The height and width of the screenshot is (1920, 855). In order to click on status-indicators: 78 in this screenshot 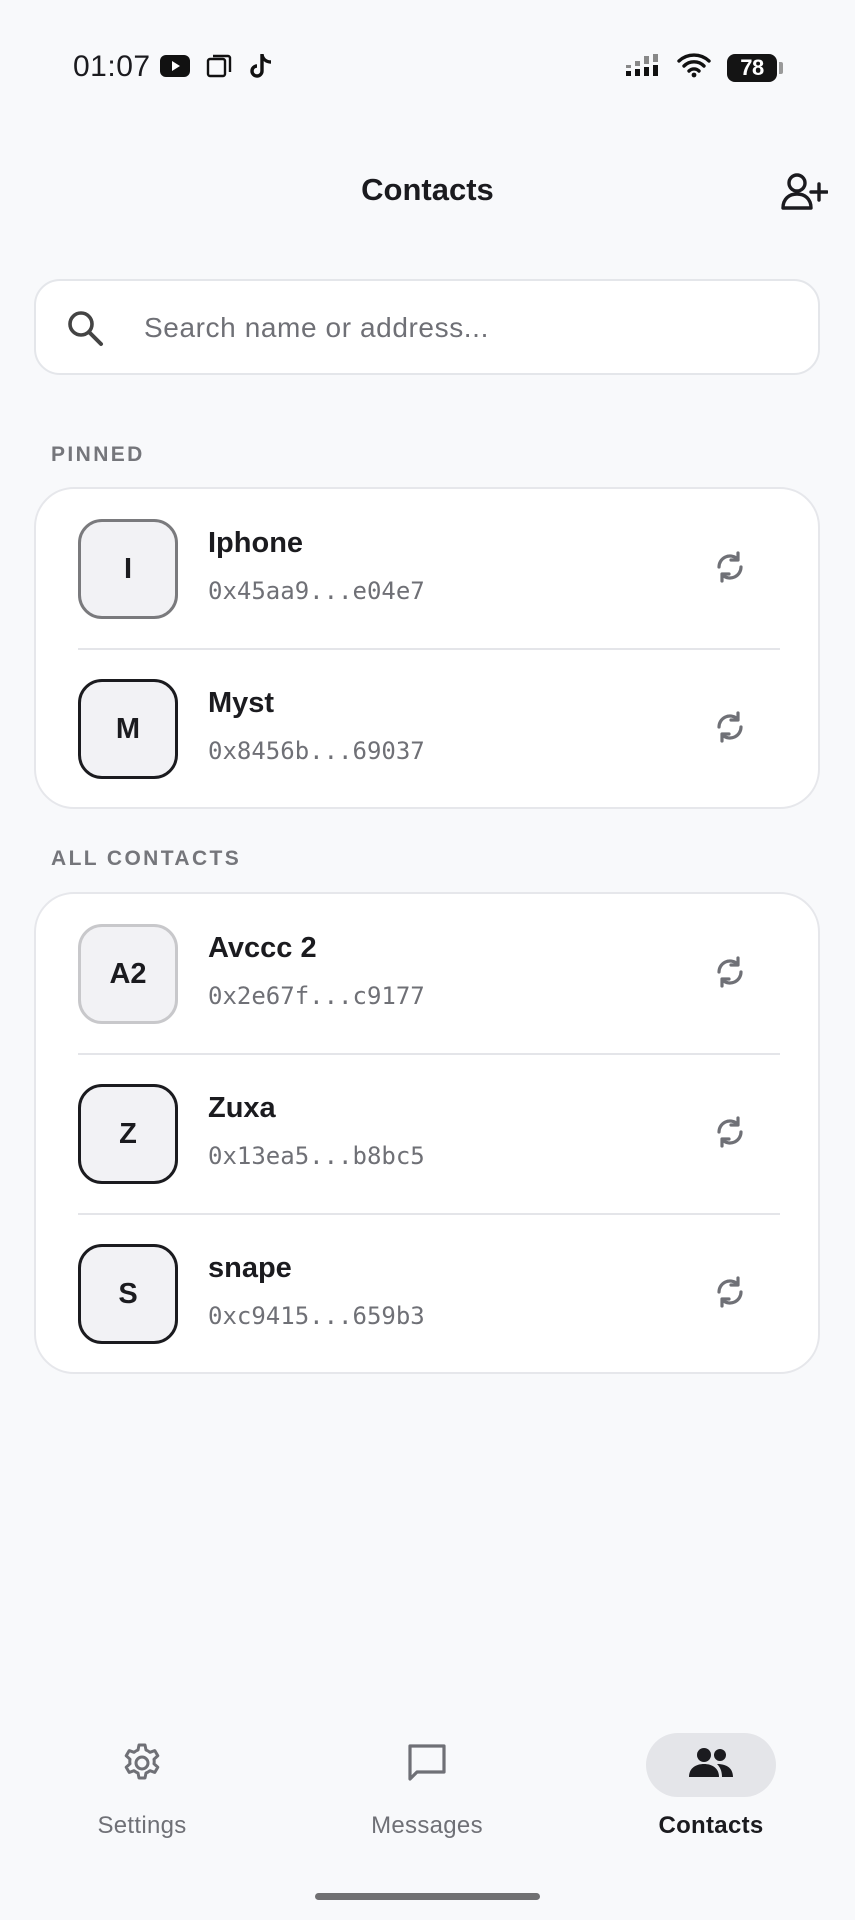, I will do `click(704, 67)`.